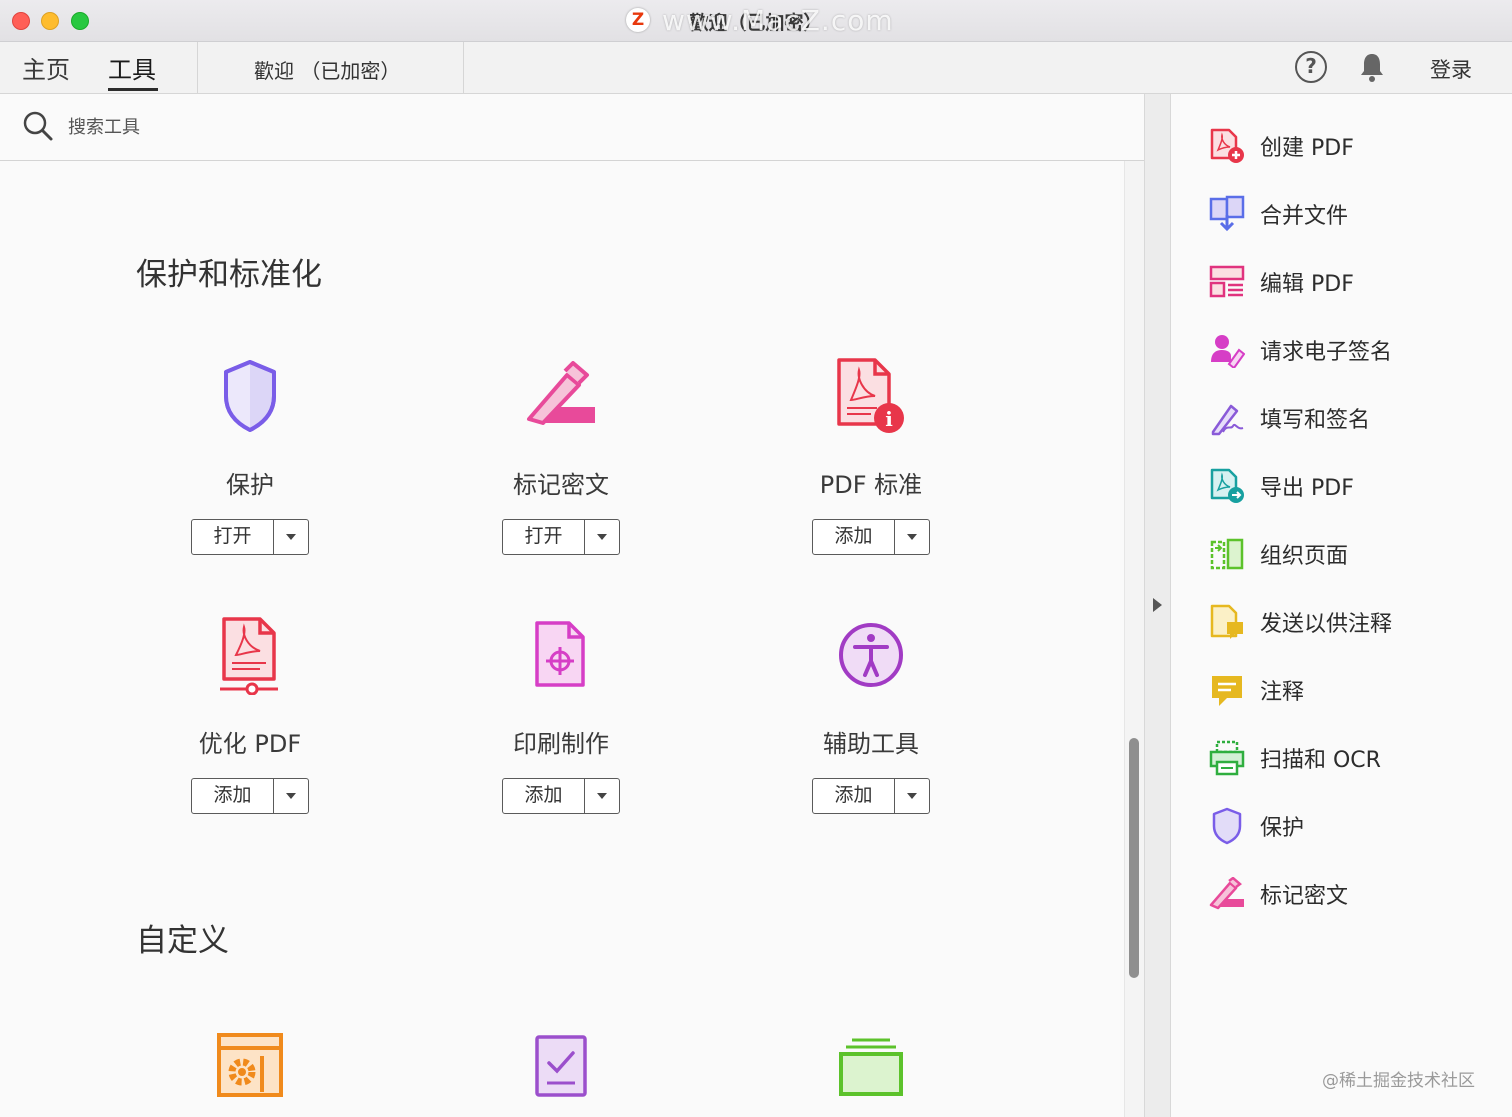  I want to click on source-credit: @稀土掘金技术社区, so click(1398, 1081).